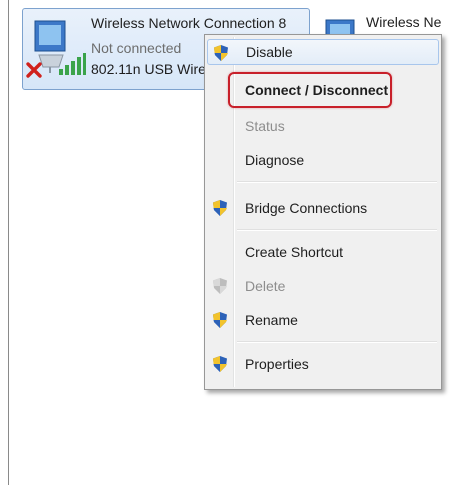 The height and width of the screenshot is (485, 452). I want to click on menu-item-properties: Properties, so click(323, 364).